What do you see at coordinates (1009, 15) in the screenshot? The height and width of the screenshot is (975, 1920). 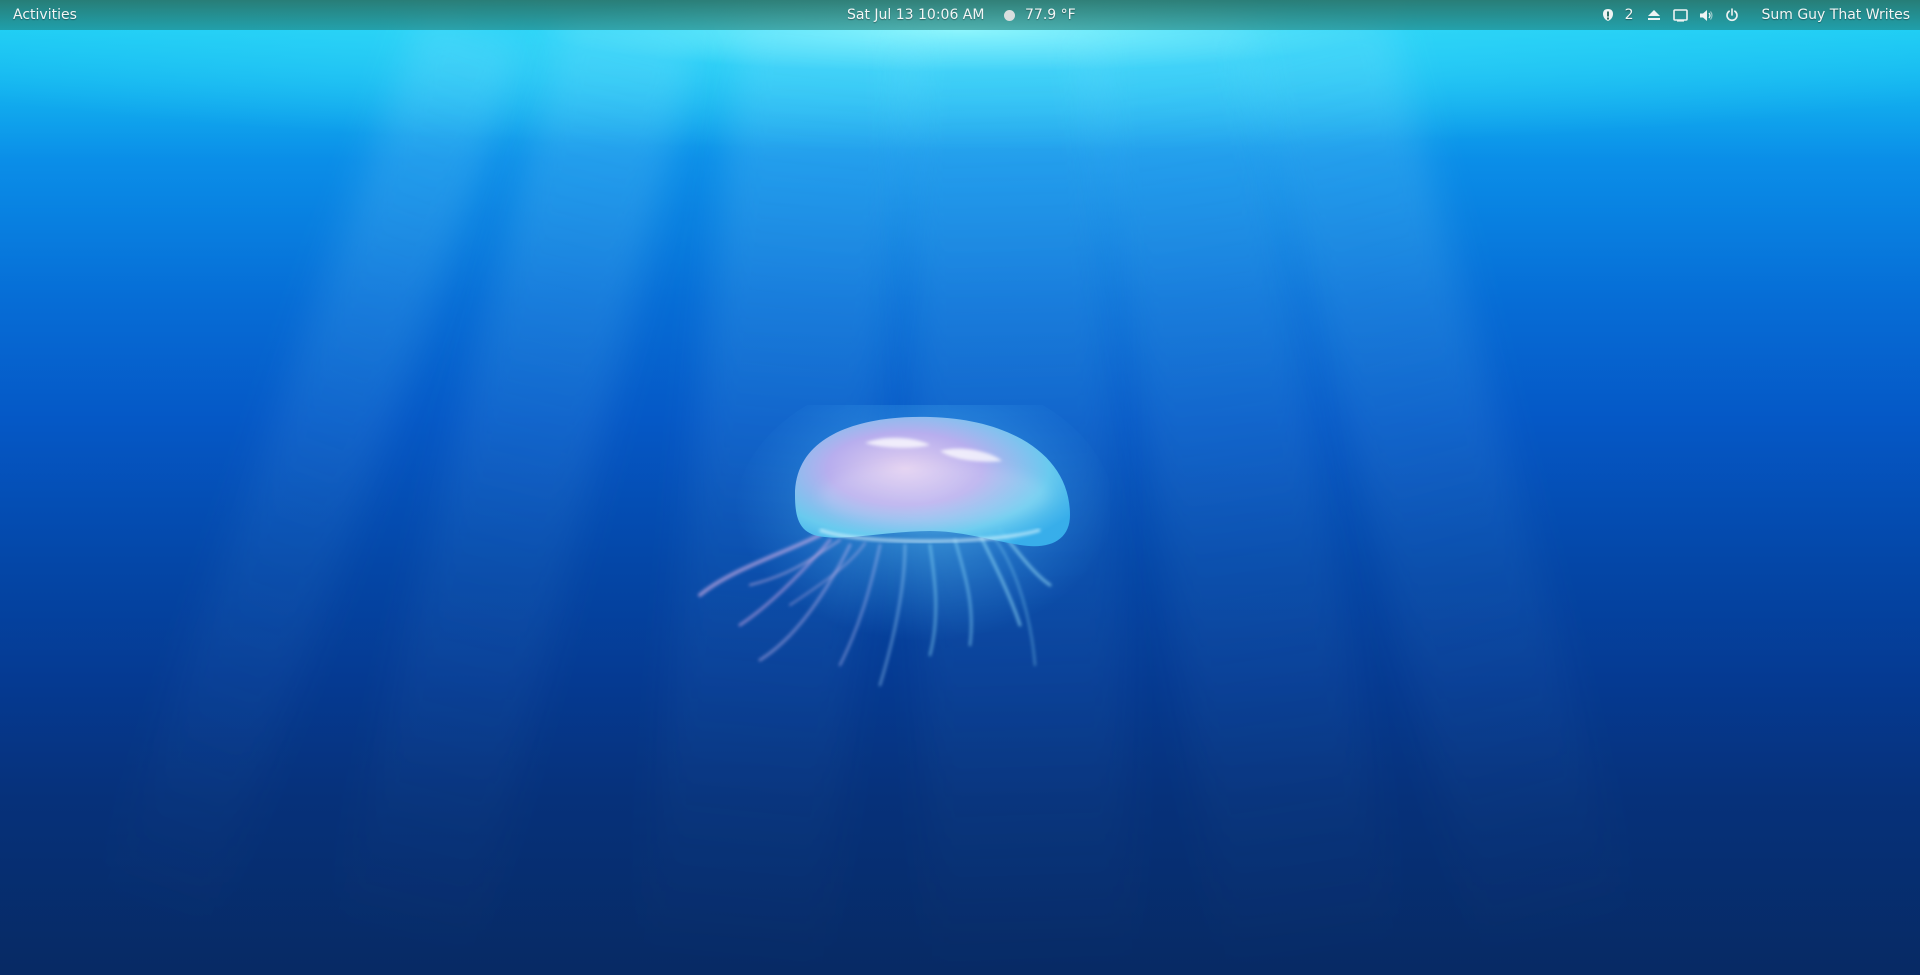 I see `weather-condition-dot-icon` at bounding box center [1009, 15].